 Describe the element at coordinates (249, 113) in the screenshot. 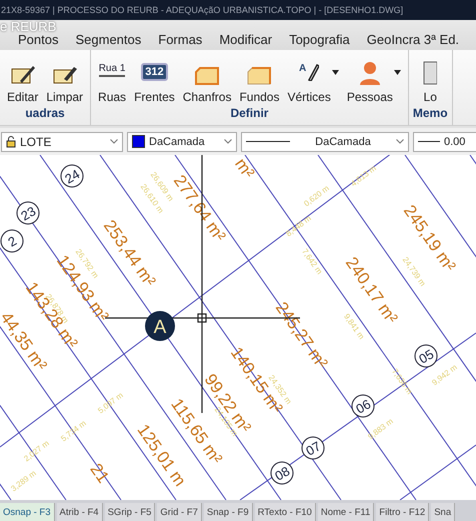

I see `group-label: Definir` at that location.